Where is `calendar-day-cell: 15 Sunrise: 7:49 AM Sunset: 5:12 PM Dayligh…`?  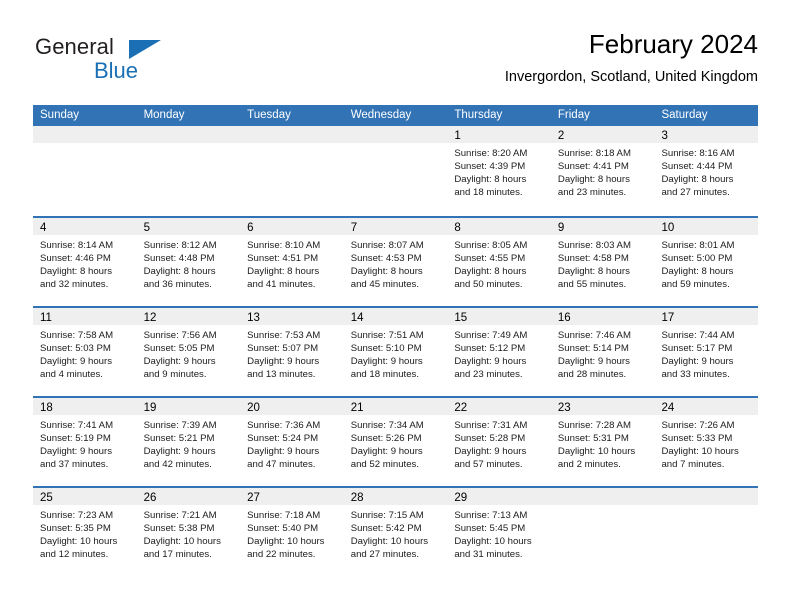 calendar-day-cell: 15 Sunrise: 7:49 AM Sunset: 5:12 PM Dayligh… is located at coordinates (499, 352).